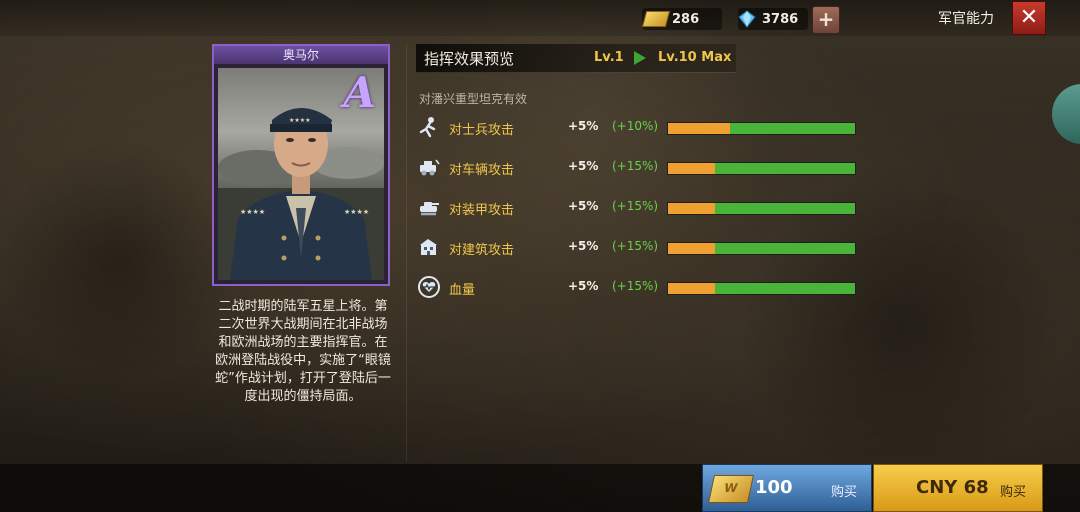 The width and height of the screenshot is (1080, 512). I want to click on diamond-amount: 3786, so click(780, 19).